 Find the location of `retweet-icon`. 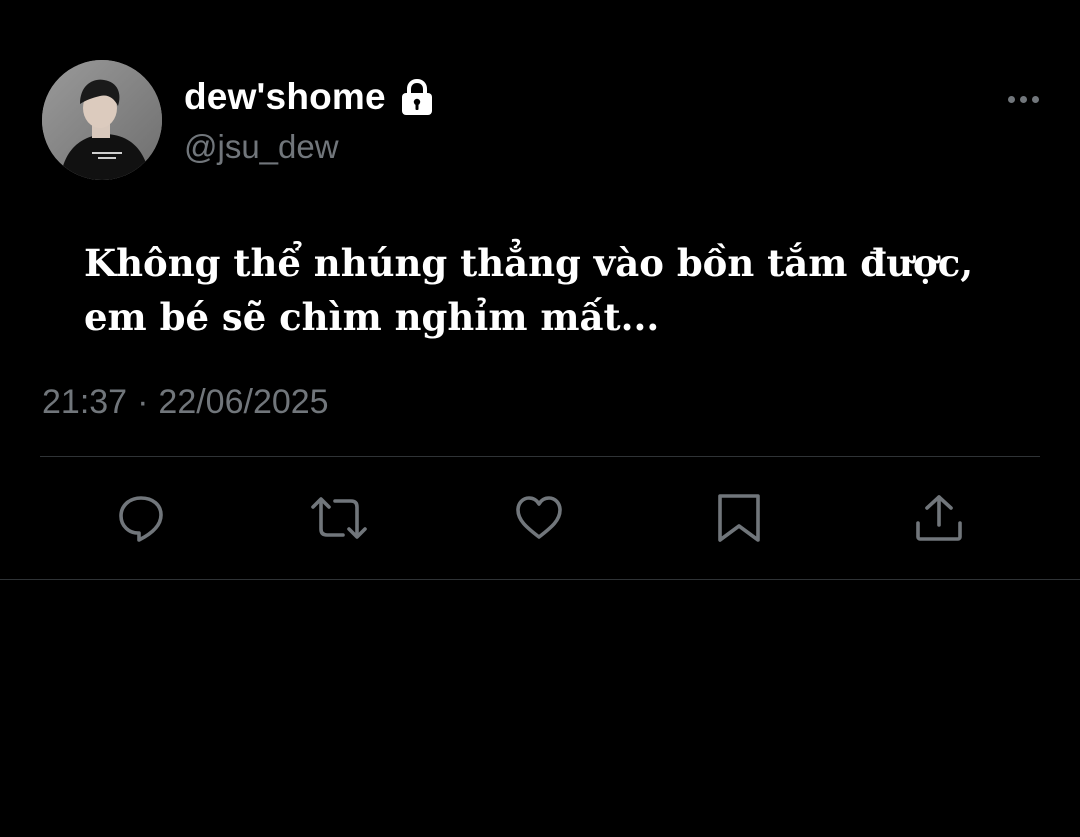

retweet-icon is located at coordinates (339, 518).